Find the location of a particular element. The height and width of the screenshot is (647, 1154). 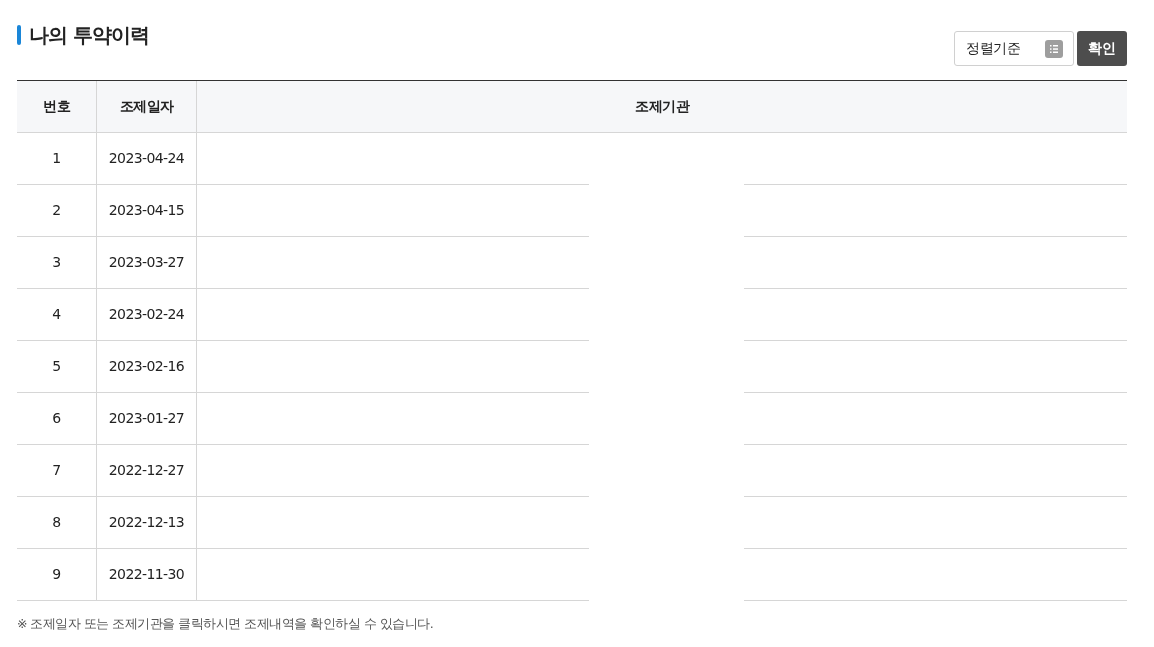

date-link: 2023-04-15 is located at coordinates (147, 211).